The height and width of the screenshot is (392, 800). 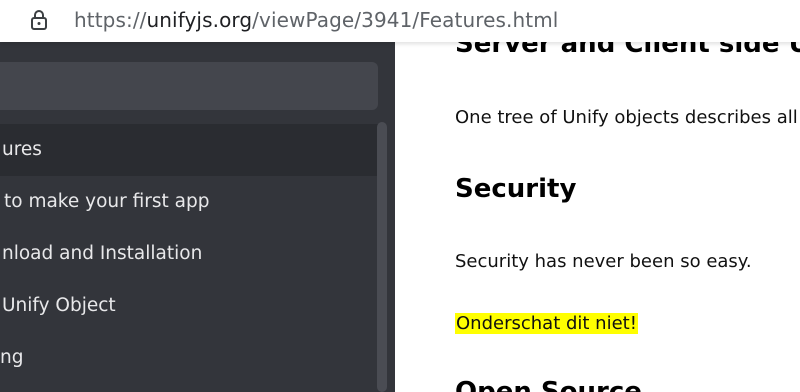 I want to click on sidebar-search-box, so click(x=189, y=86).